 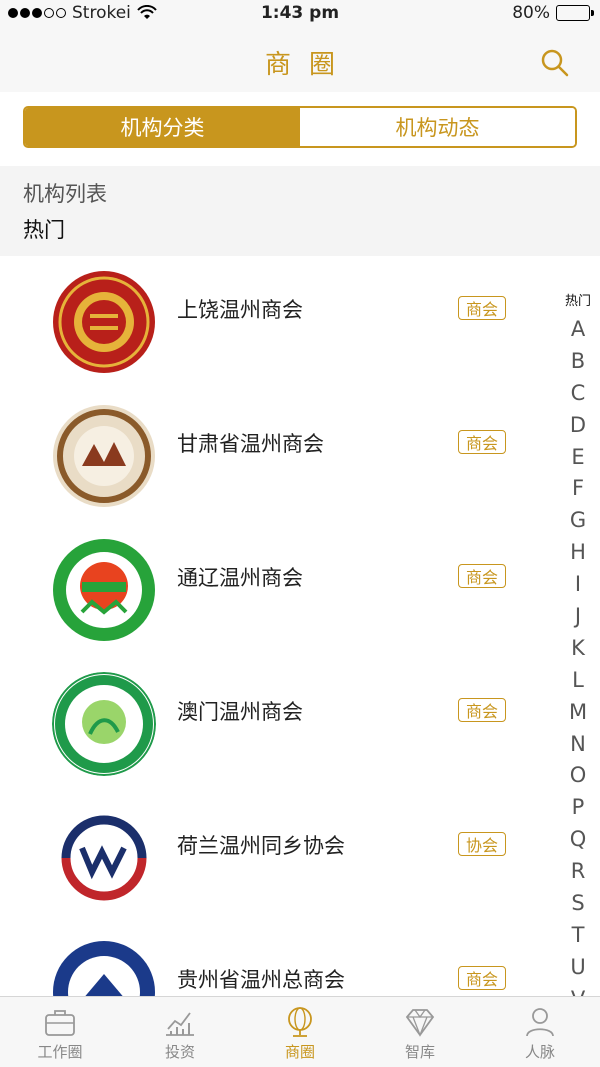 What do you see at coordinates (104, 456) in the screenshot?
I see `gansu-logo` at bounding box center [104, 456].